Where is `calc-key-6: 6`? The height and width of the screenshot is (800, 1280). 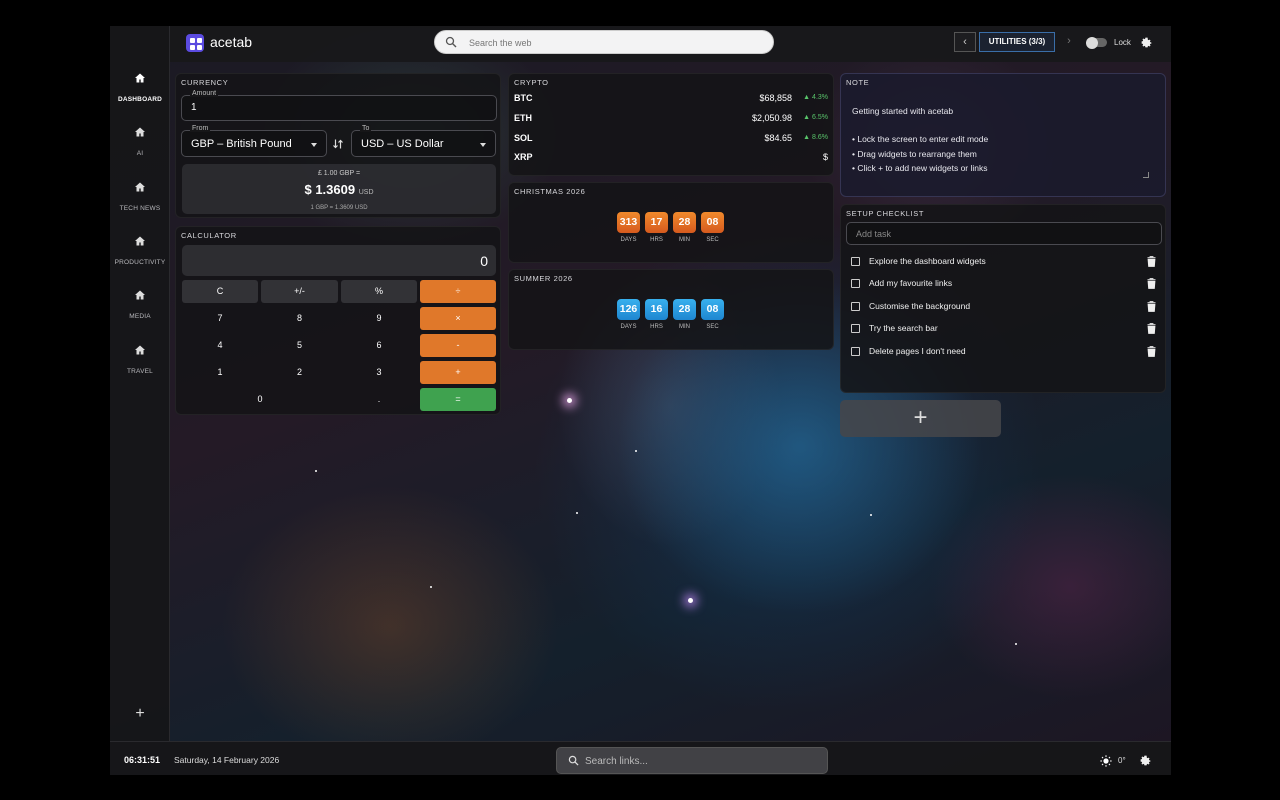
calc-key-6: 6 is located at coordinates (379, 345).